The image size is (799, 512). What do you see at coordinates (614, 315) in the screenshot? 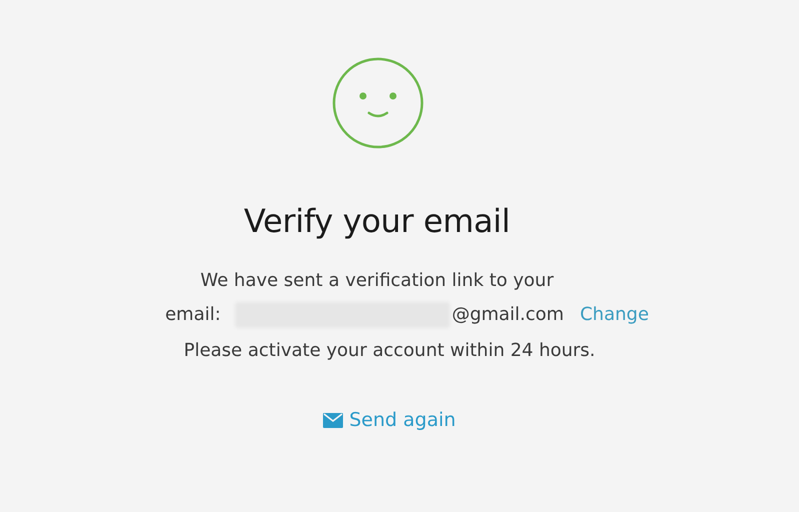
I see `change-link: Change` at bounding box center [614, 315].